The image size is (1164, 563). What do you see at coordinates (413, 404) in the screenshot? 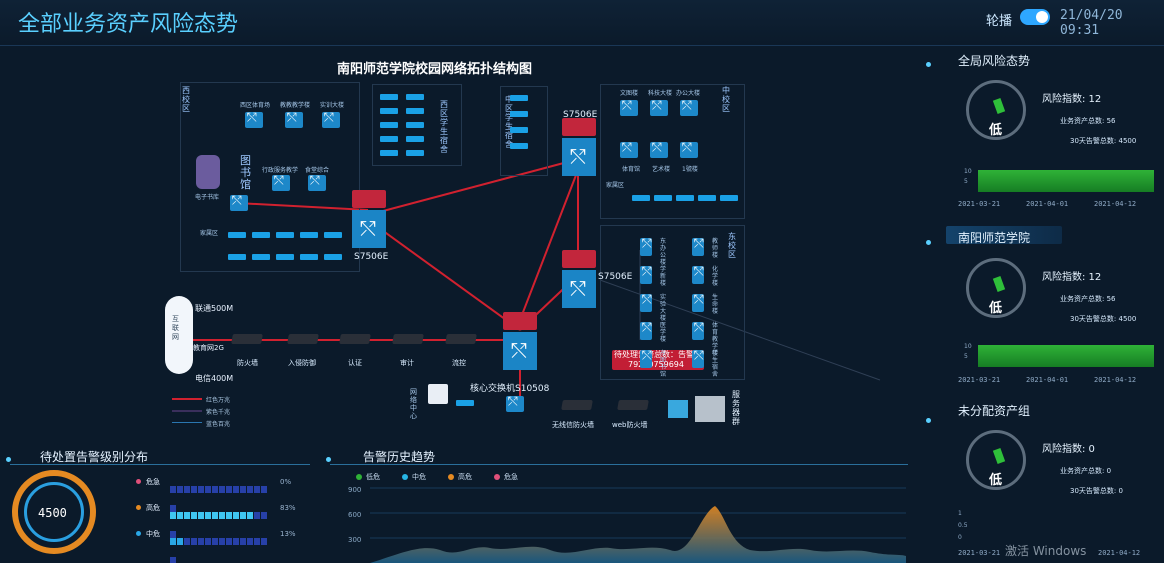
I see `network-center-label: 网络中心` at bounding box center [413, 404].